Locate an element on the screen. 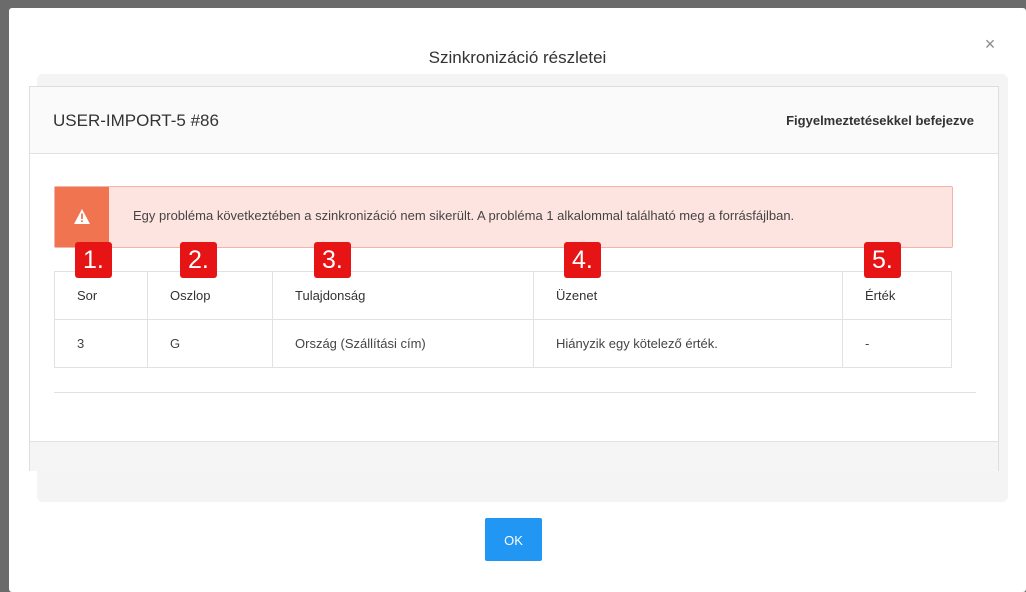  column-header-oszlop: Oszlop is located at coordinates (210, 295).